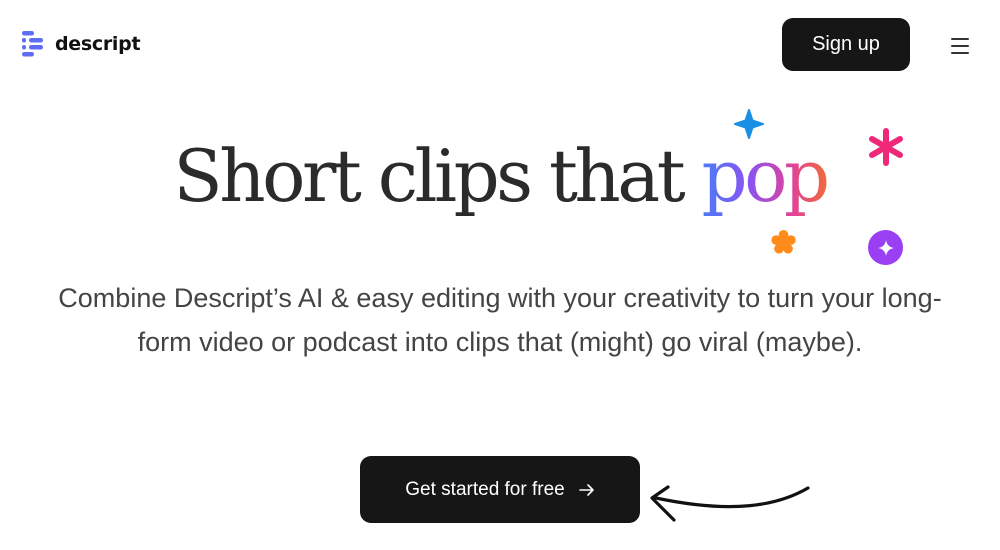 The height and width of the screenshot is (550, 1000). What do you see at coordinates (766, 176) in the screenshot?
I see `hero-title-accent: pop` at bounding box center [766, 176].